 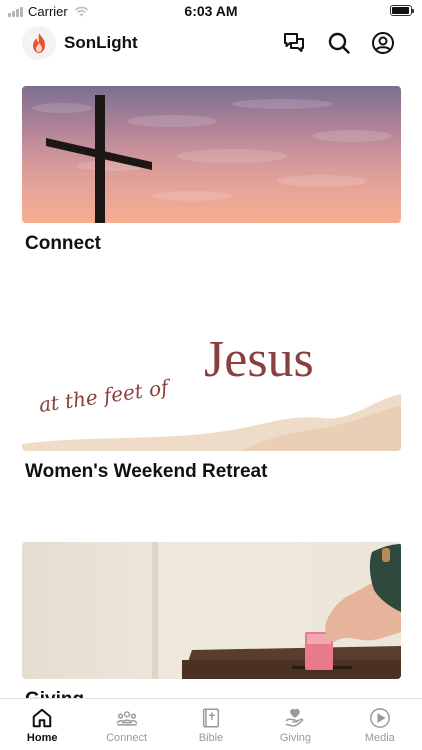 I want to click on battery-level, so click(x=401, y=10).